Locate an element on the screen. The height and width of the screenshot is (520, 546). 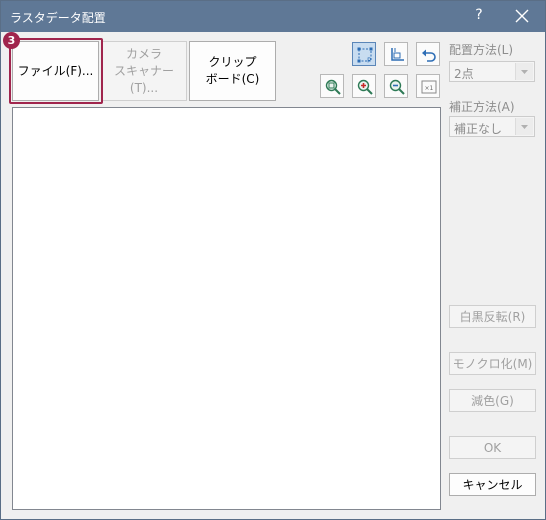
clipboard-button: クリップ ボード(C) is located at coordinates (232, 71).